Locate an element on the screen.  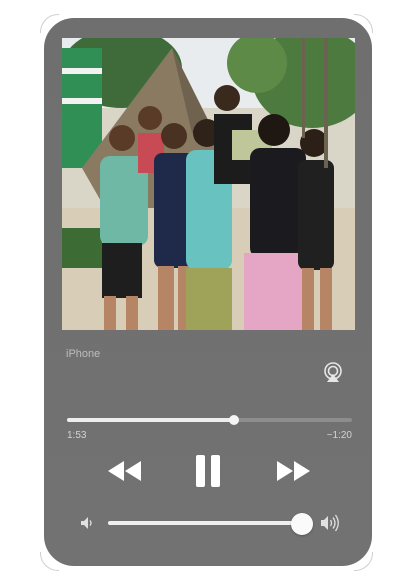
remaining-time: −1:20 is located at coordinates (339, 435).